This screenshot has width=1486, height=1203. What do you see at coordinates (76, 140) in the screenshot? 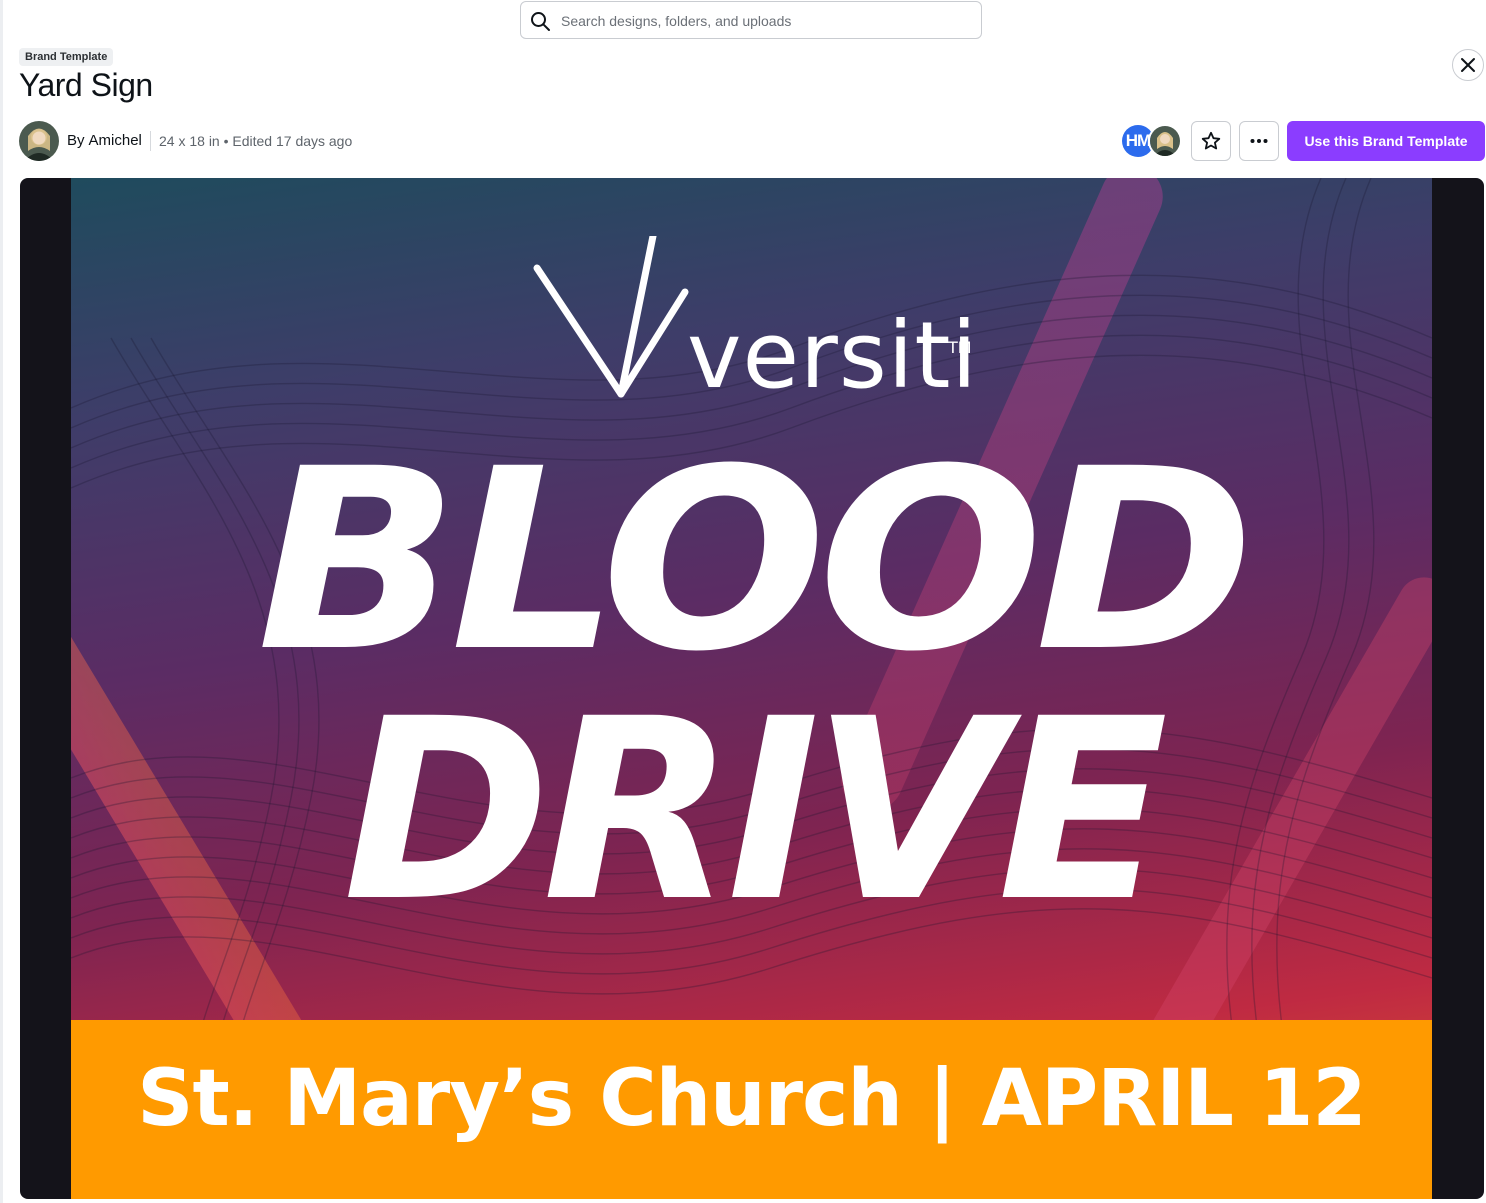
I see `byline-prefix: By` at bounding box center [76, 140].